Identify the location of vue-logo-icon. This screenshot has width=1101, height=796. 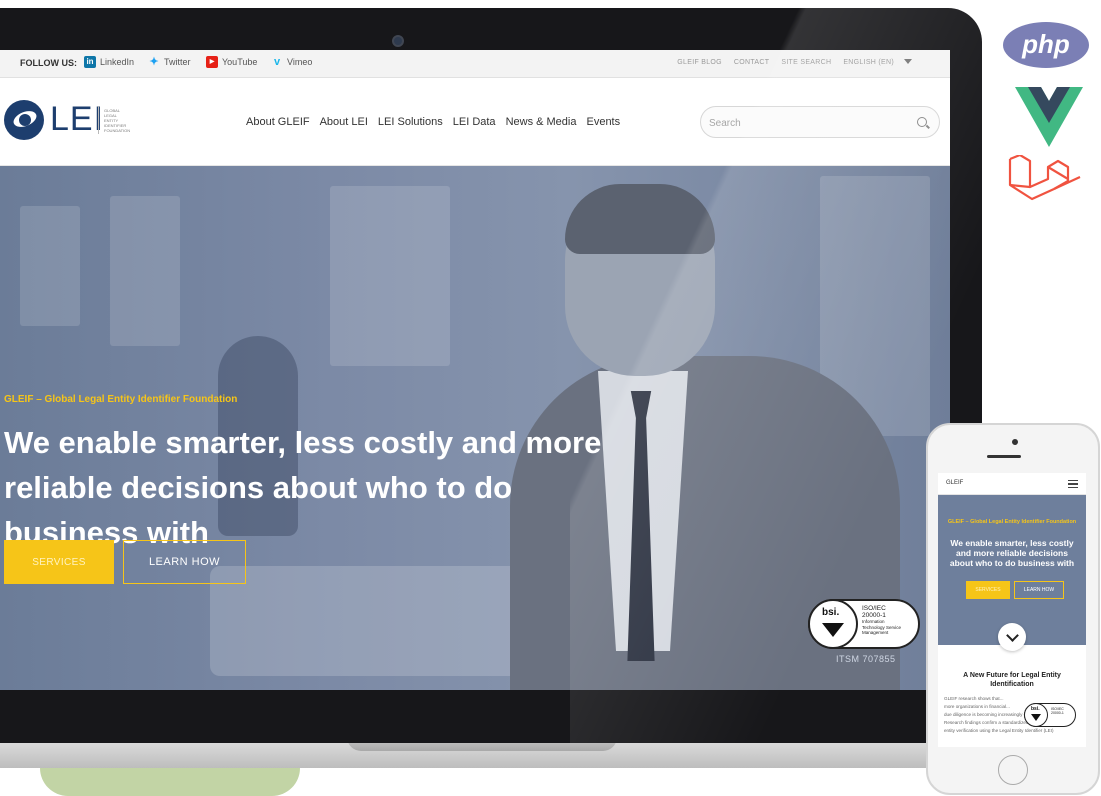
(1049, 117).